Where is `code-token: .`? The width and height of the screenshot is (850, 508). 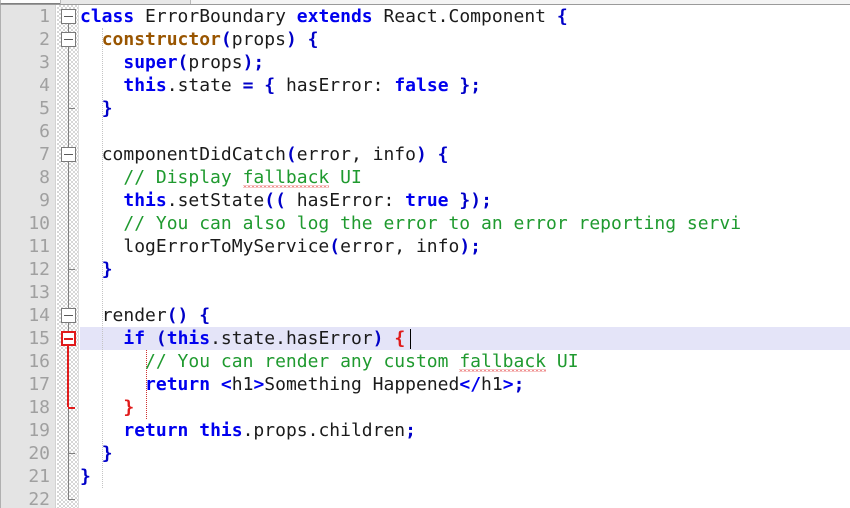 code-token: . is located at coordinates (172, 85).